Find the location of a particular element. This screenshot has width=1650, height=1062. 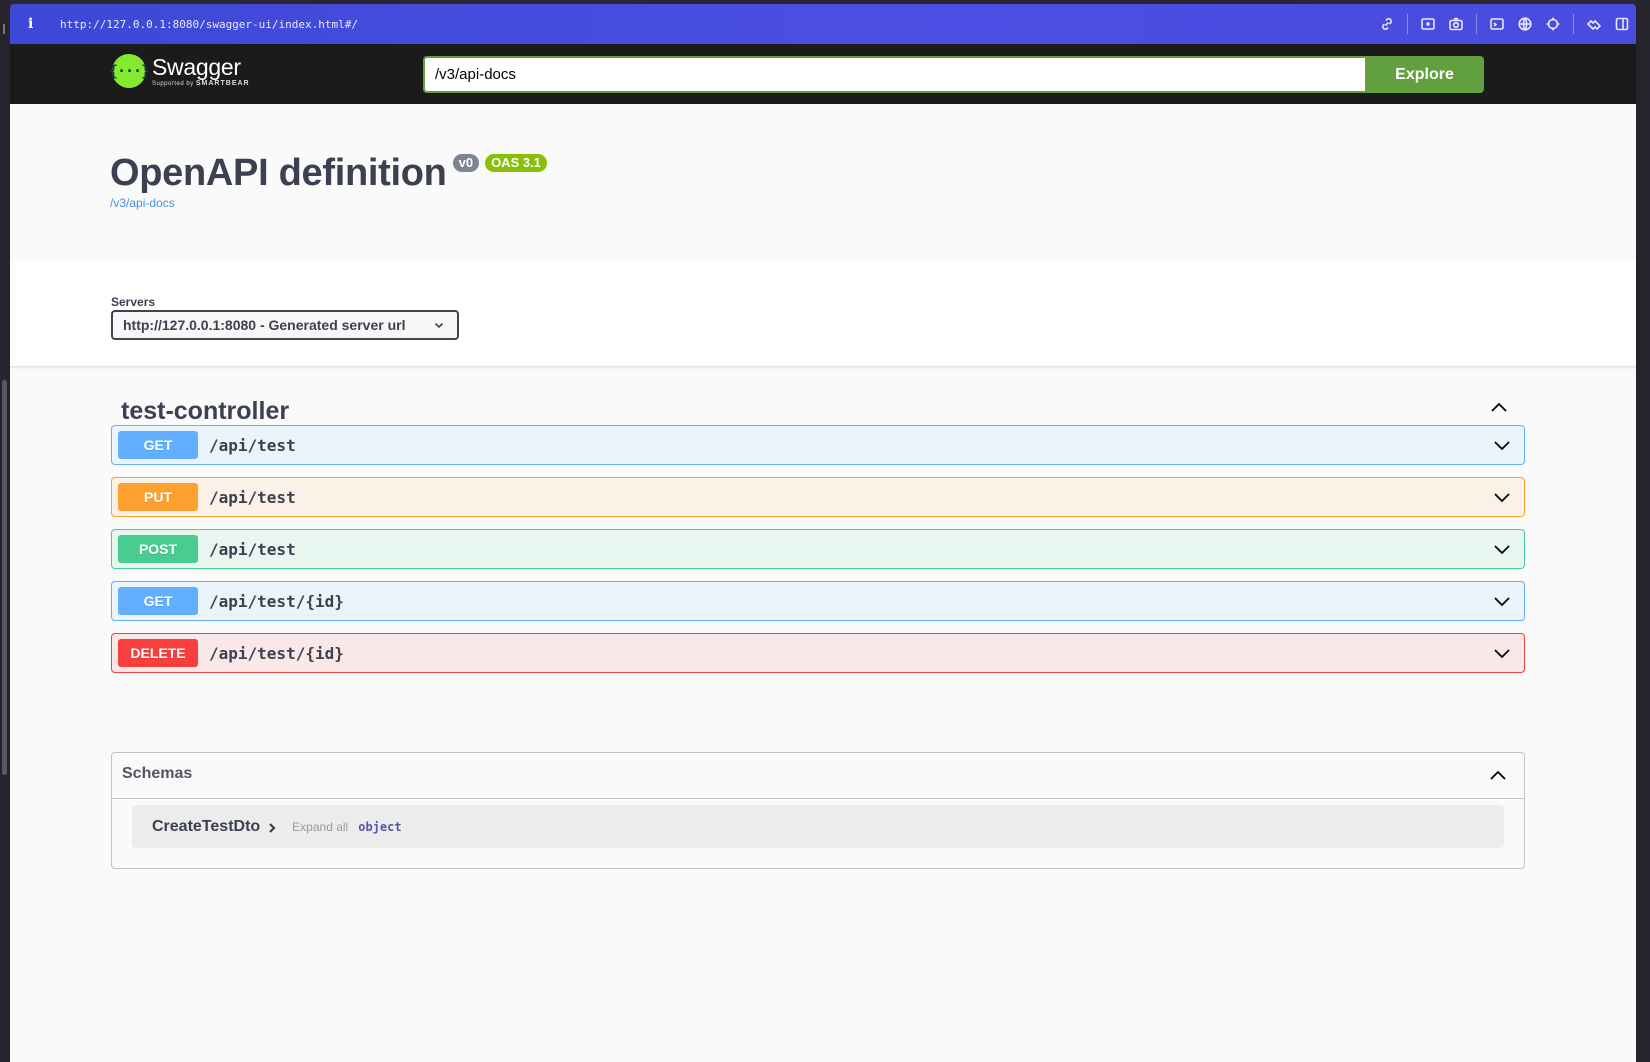

page-title: OpenAPI definition is located at coordinates (278, 173).